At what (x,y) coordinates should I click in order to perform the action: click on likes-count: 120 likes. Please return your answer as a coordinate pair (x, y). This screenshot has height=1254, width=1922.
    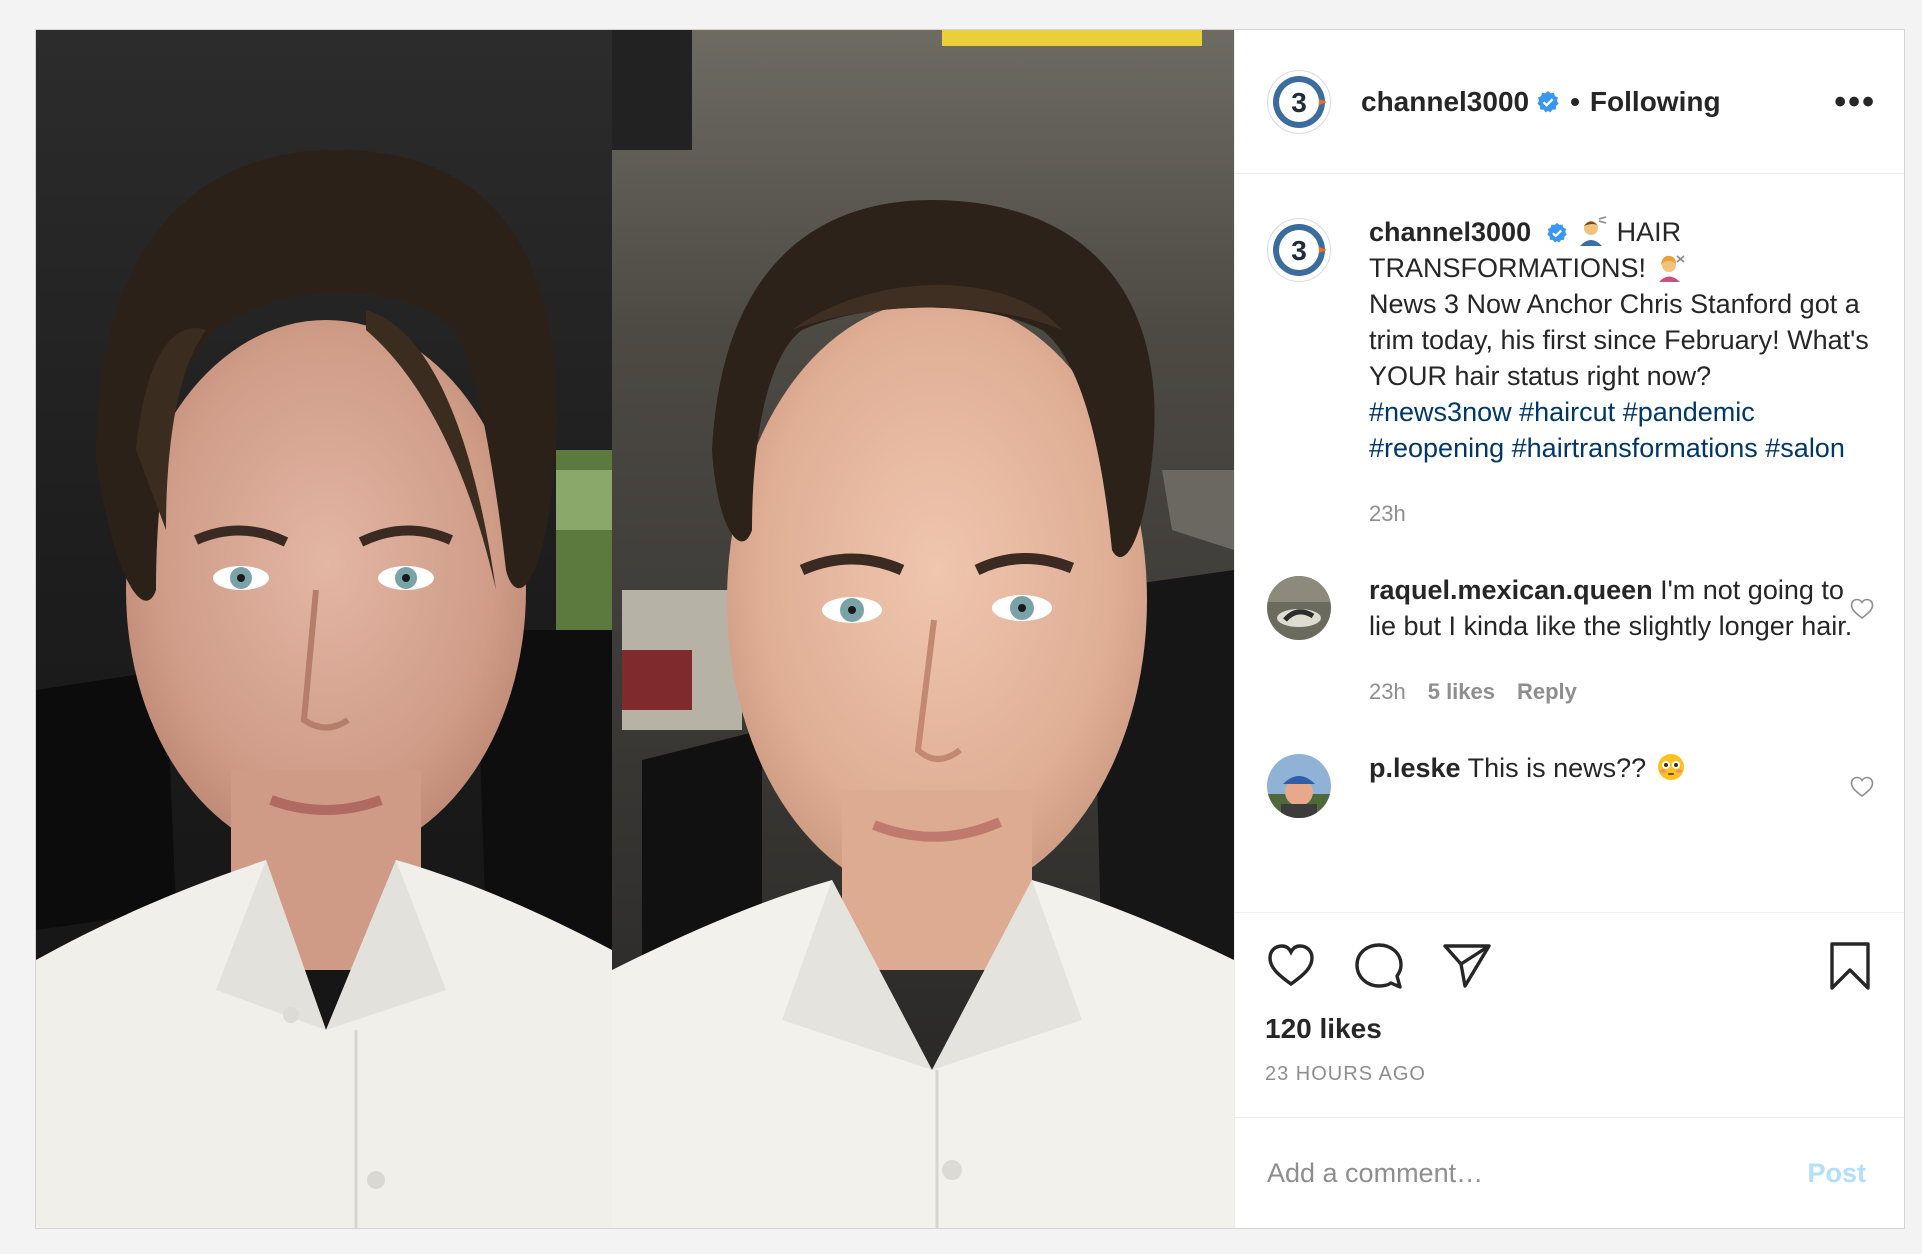
    Looking at the image, I should click on (1570, 1029).